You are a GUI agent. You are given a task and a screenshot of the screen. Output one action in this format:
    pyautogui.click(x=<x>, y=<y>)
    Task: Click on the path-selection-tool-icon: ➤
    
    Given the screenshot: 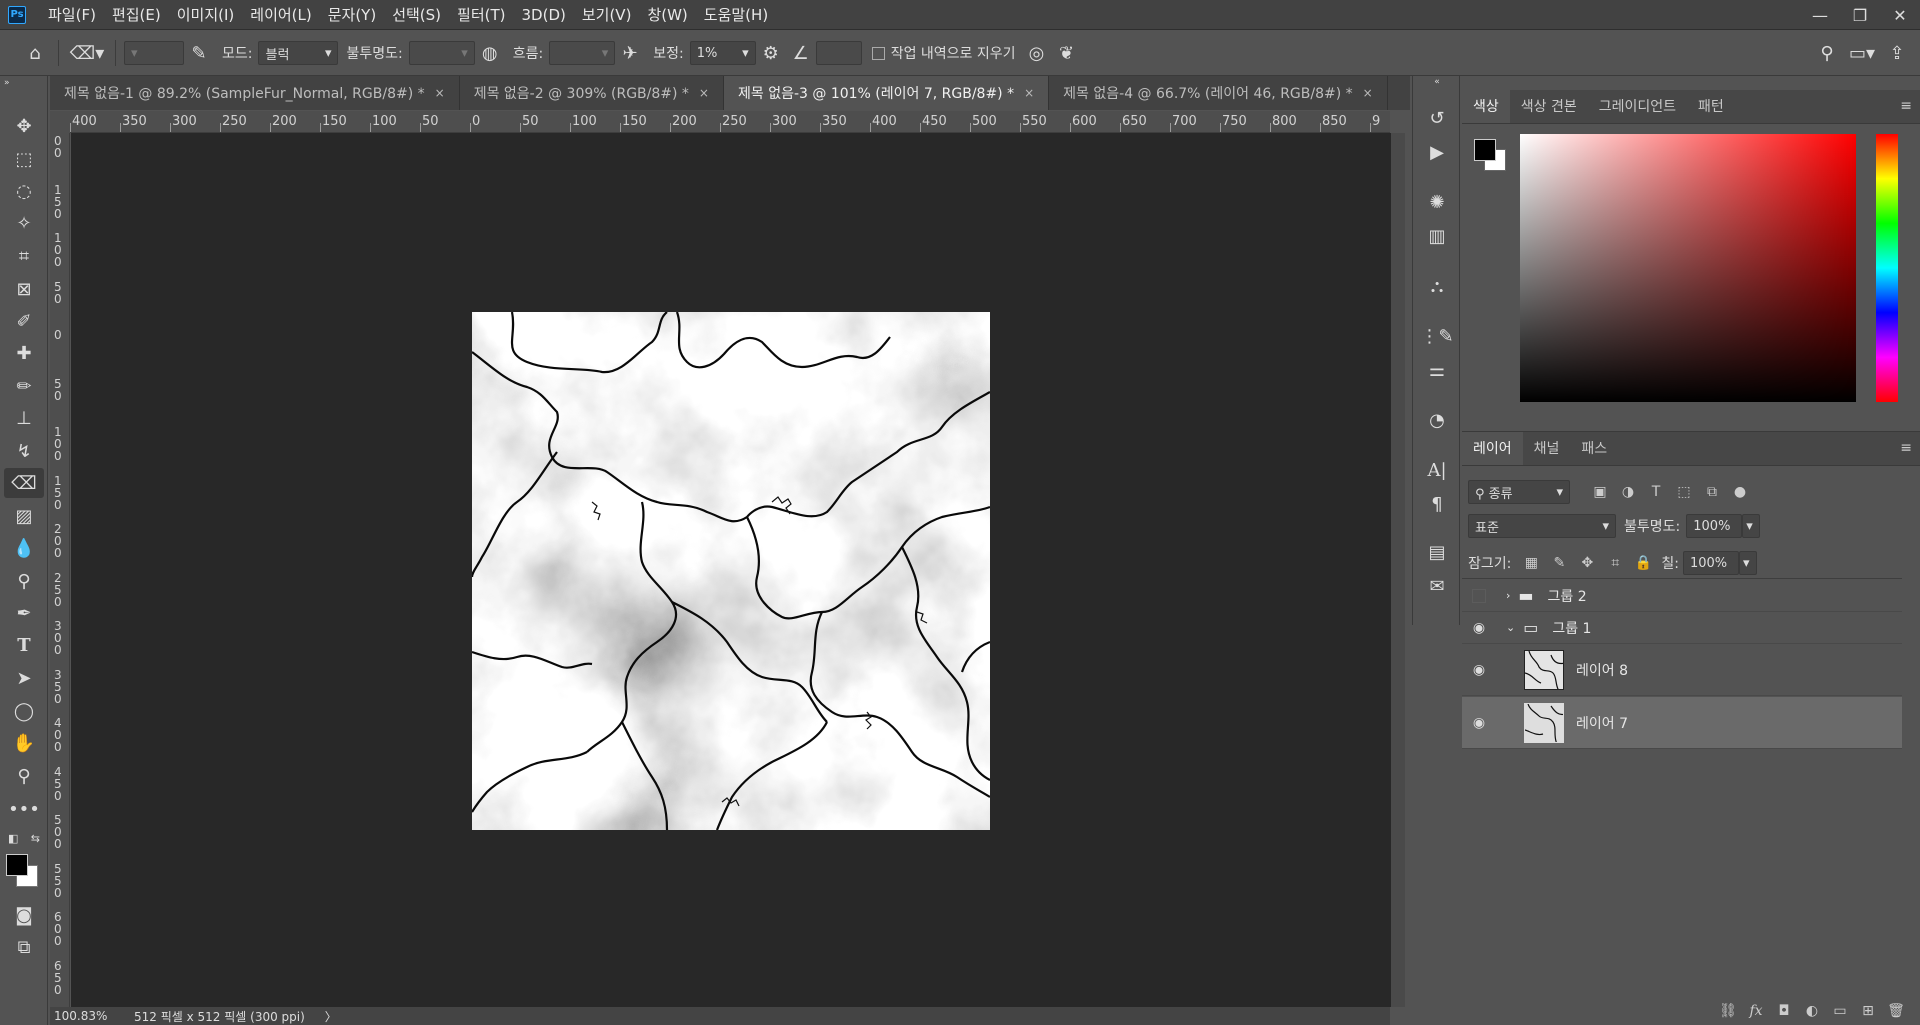 What is the action you would take?
    pyautogui.click(x=24, y=678)
    